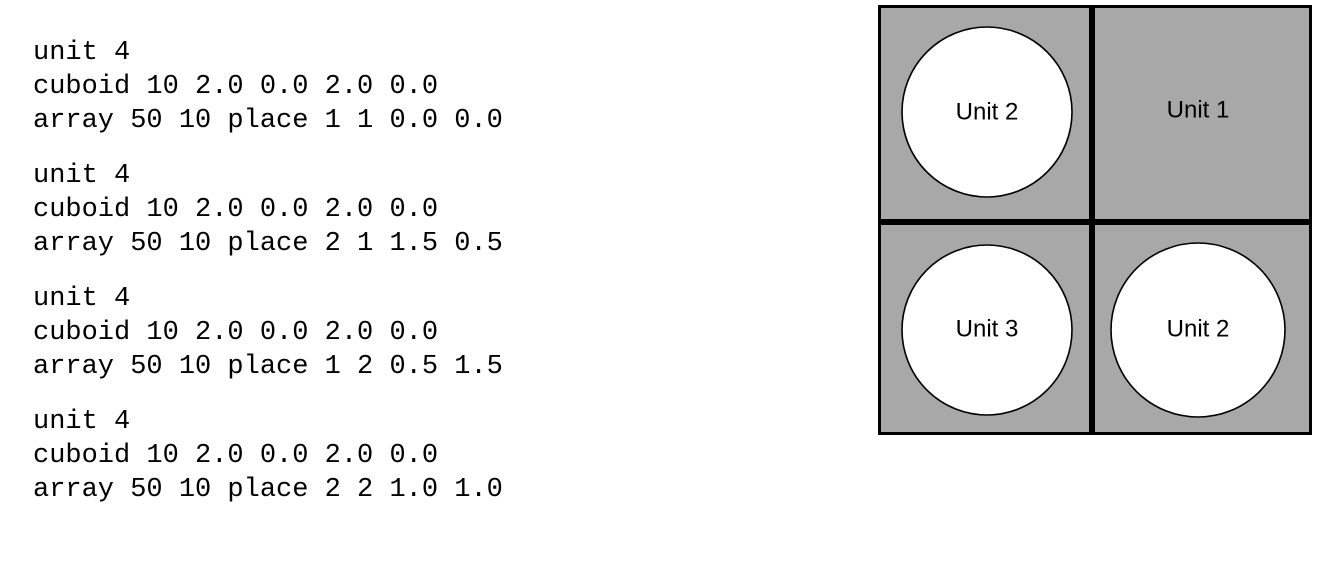 The width and height of the screenshot is (1330, 574). Describe the element at coordinates (987, 111) in the screenshot. I see `cell-label-top-left: Unit 2` at that location.